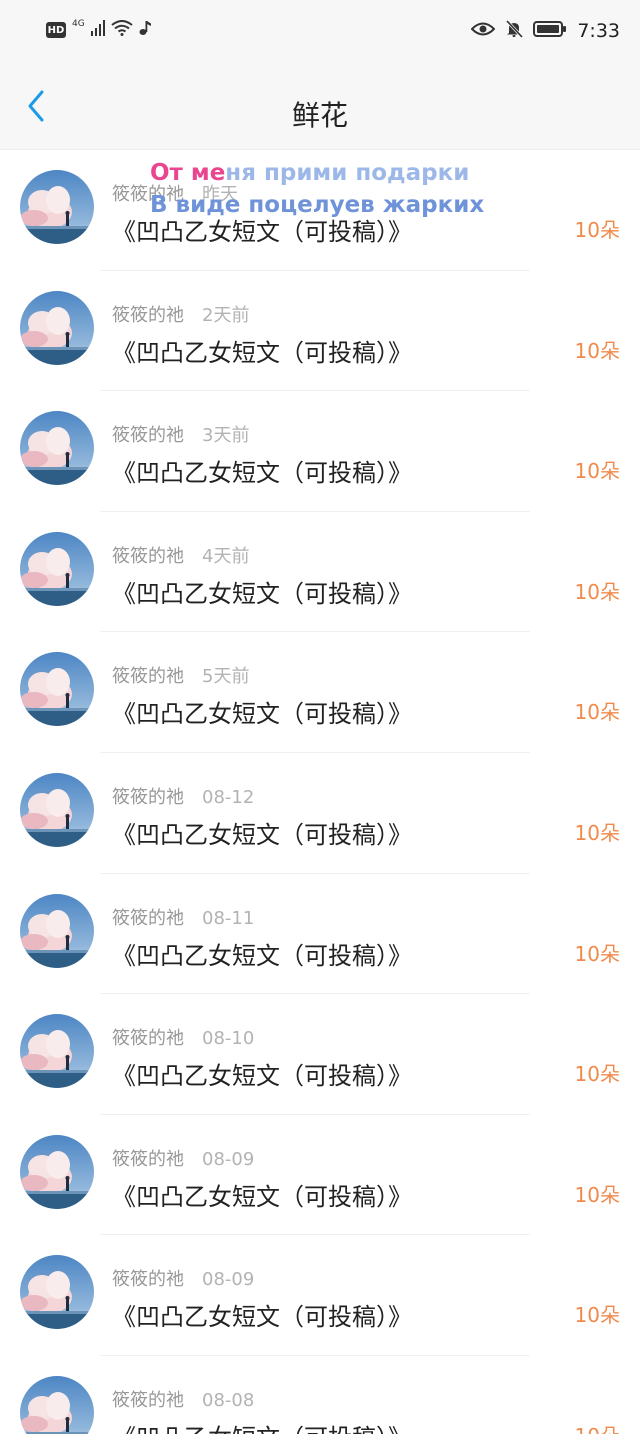 The width and height of the screenshot is (640, 1434). What do you see at coordinates (122, 30) in the screenshot?
I see `wifi-icon` at bounding box center [122, 30].